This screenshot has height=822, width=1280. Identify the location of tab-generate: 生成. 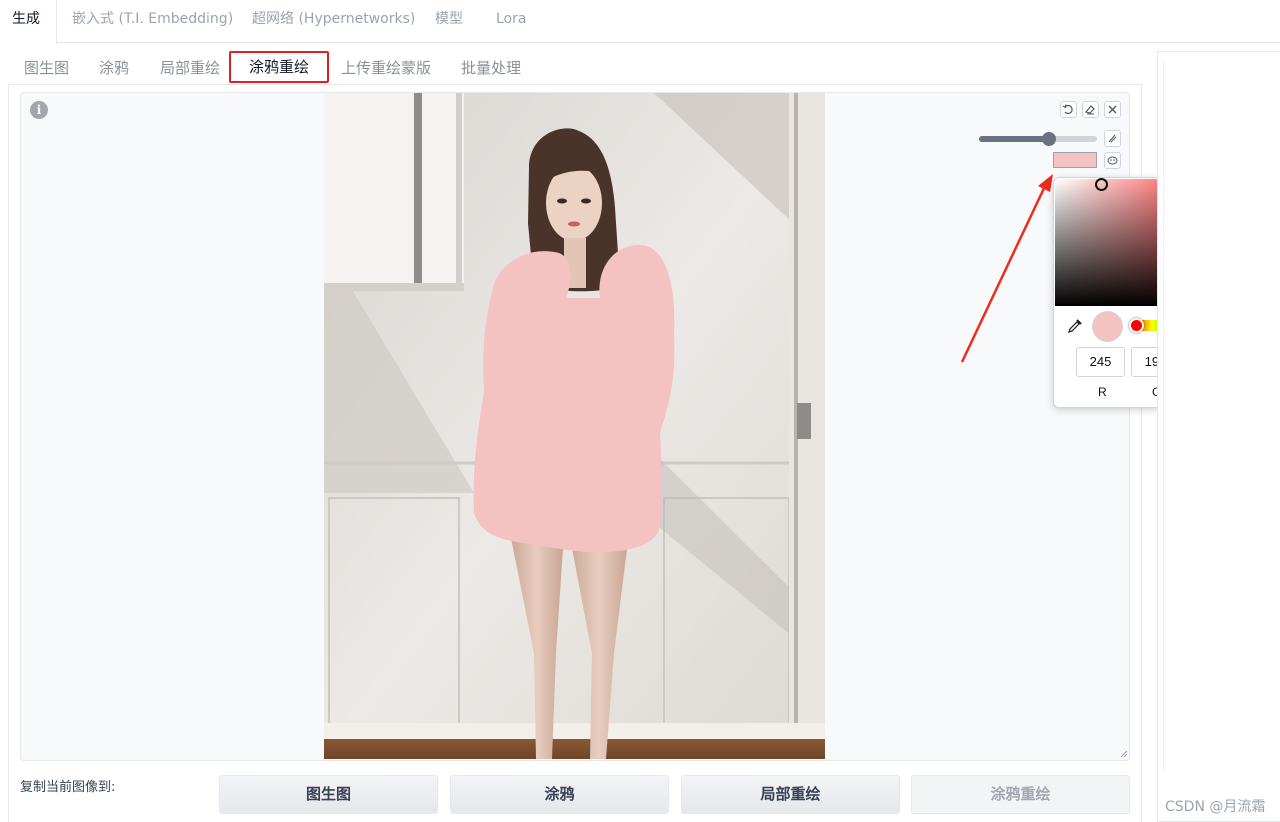
(28, 22).